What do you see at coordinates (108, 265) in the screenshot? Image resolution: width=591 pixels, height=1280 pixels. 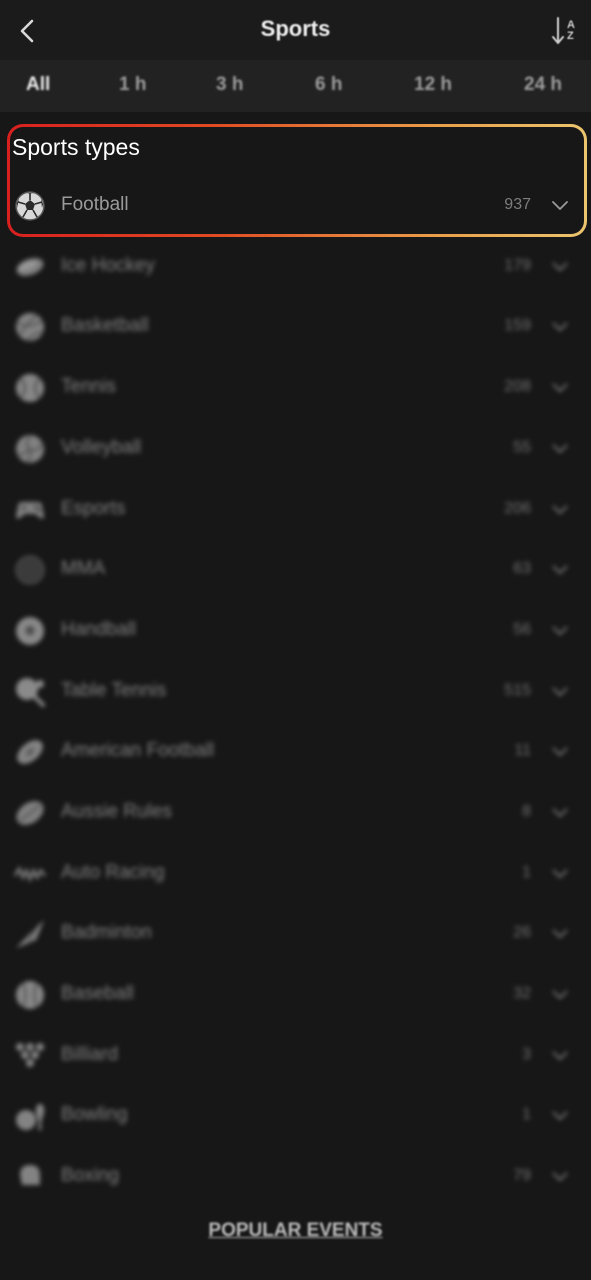 I see `sport-name: Ice Hockey` at bounding box center [108, 265].